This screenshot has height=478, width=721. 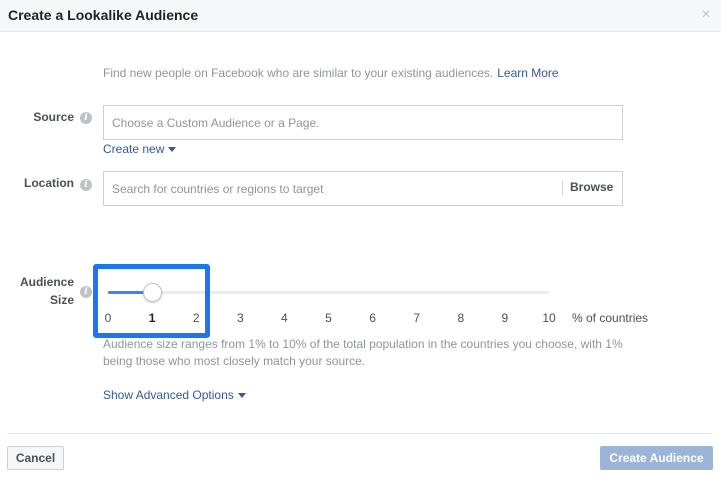 What do you see at coordinates (527, 73) in the screenshot?
I see `learn-more-link: Learn More` at bounding box center [527, 73].